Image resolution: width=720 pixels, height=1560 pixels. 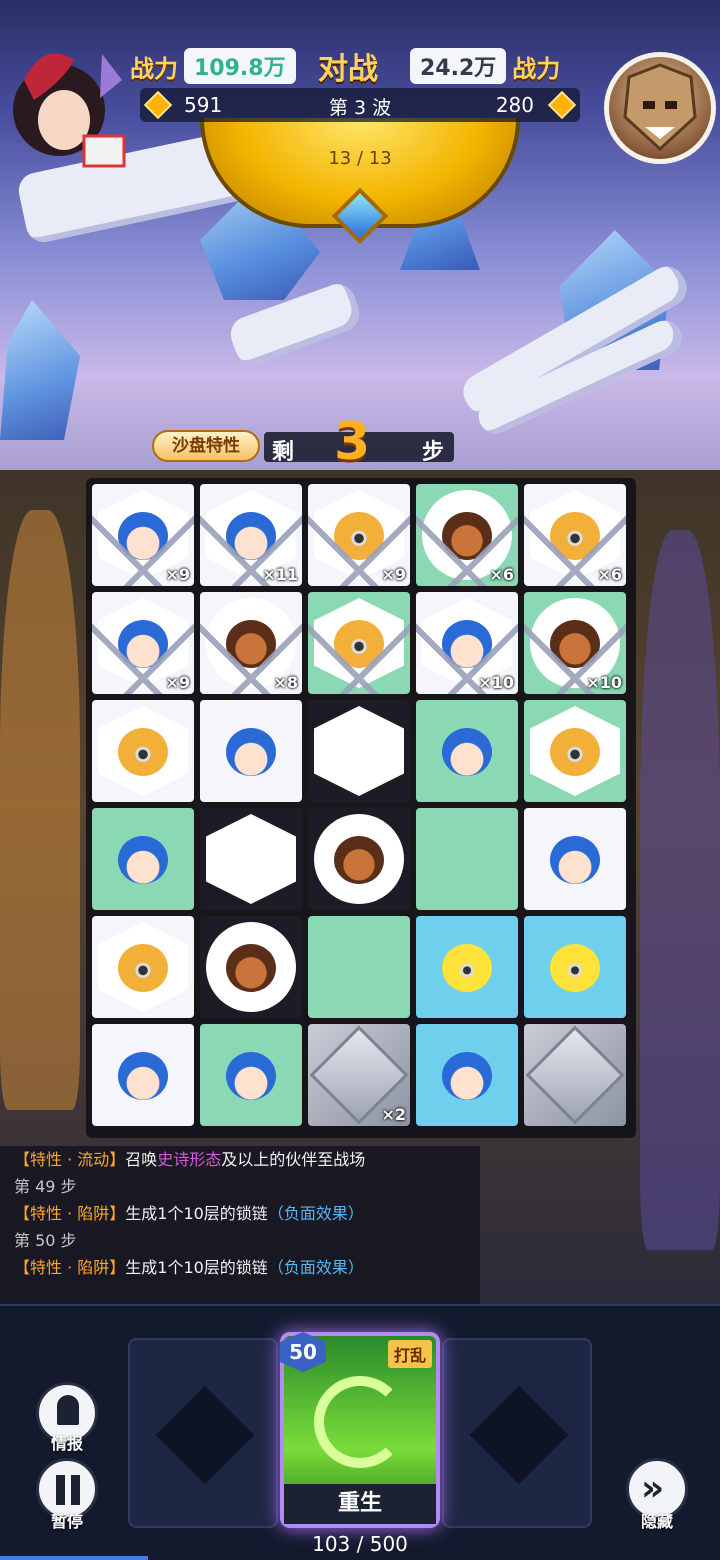 I want to click on enemy-army-decoration, so click(x=680, y=890).